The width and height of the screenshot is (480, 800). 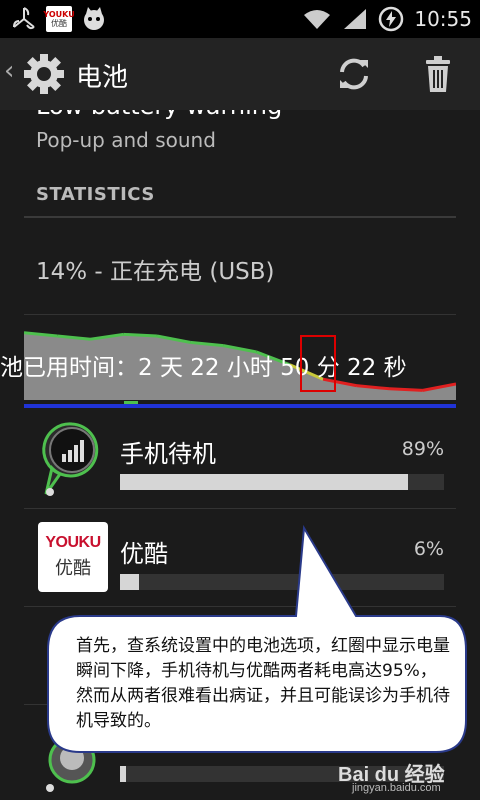 What do you see at coordinates (240, 217) in the screenshot?
I see `section-divider` at bounding box center [240, 217].